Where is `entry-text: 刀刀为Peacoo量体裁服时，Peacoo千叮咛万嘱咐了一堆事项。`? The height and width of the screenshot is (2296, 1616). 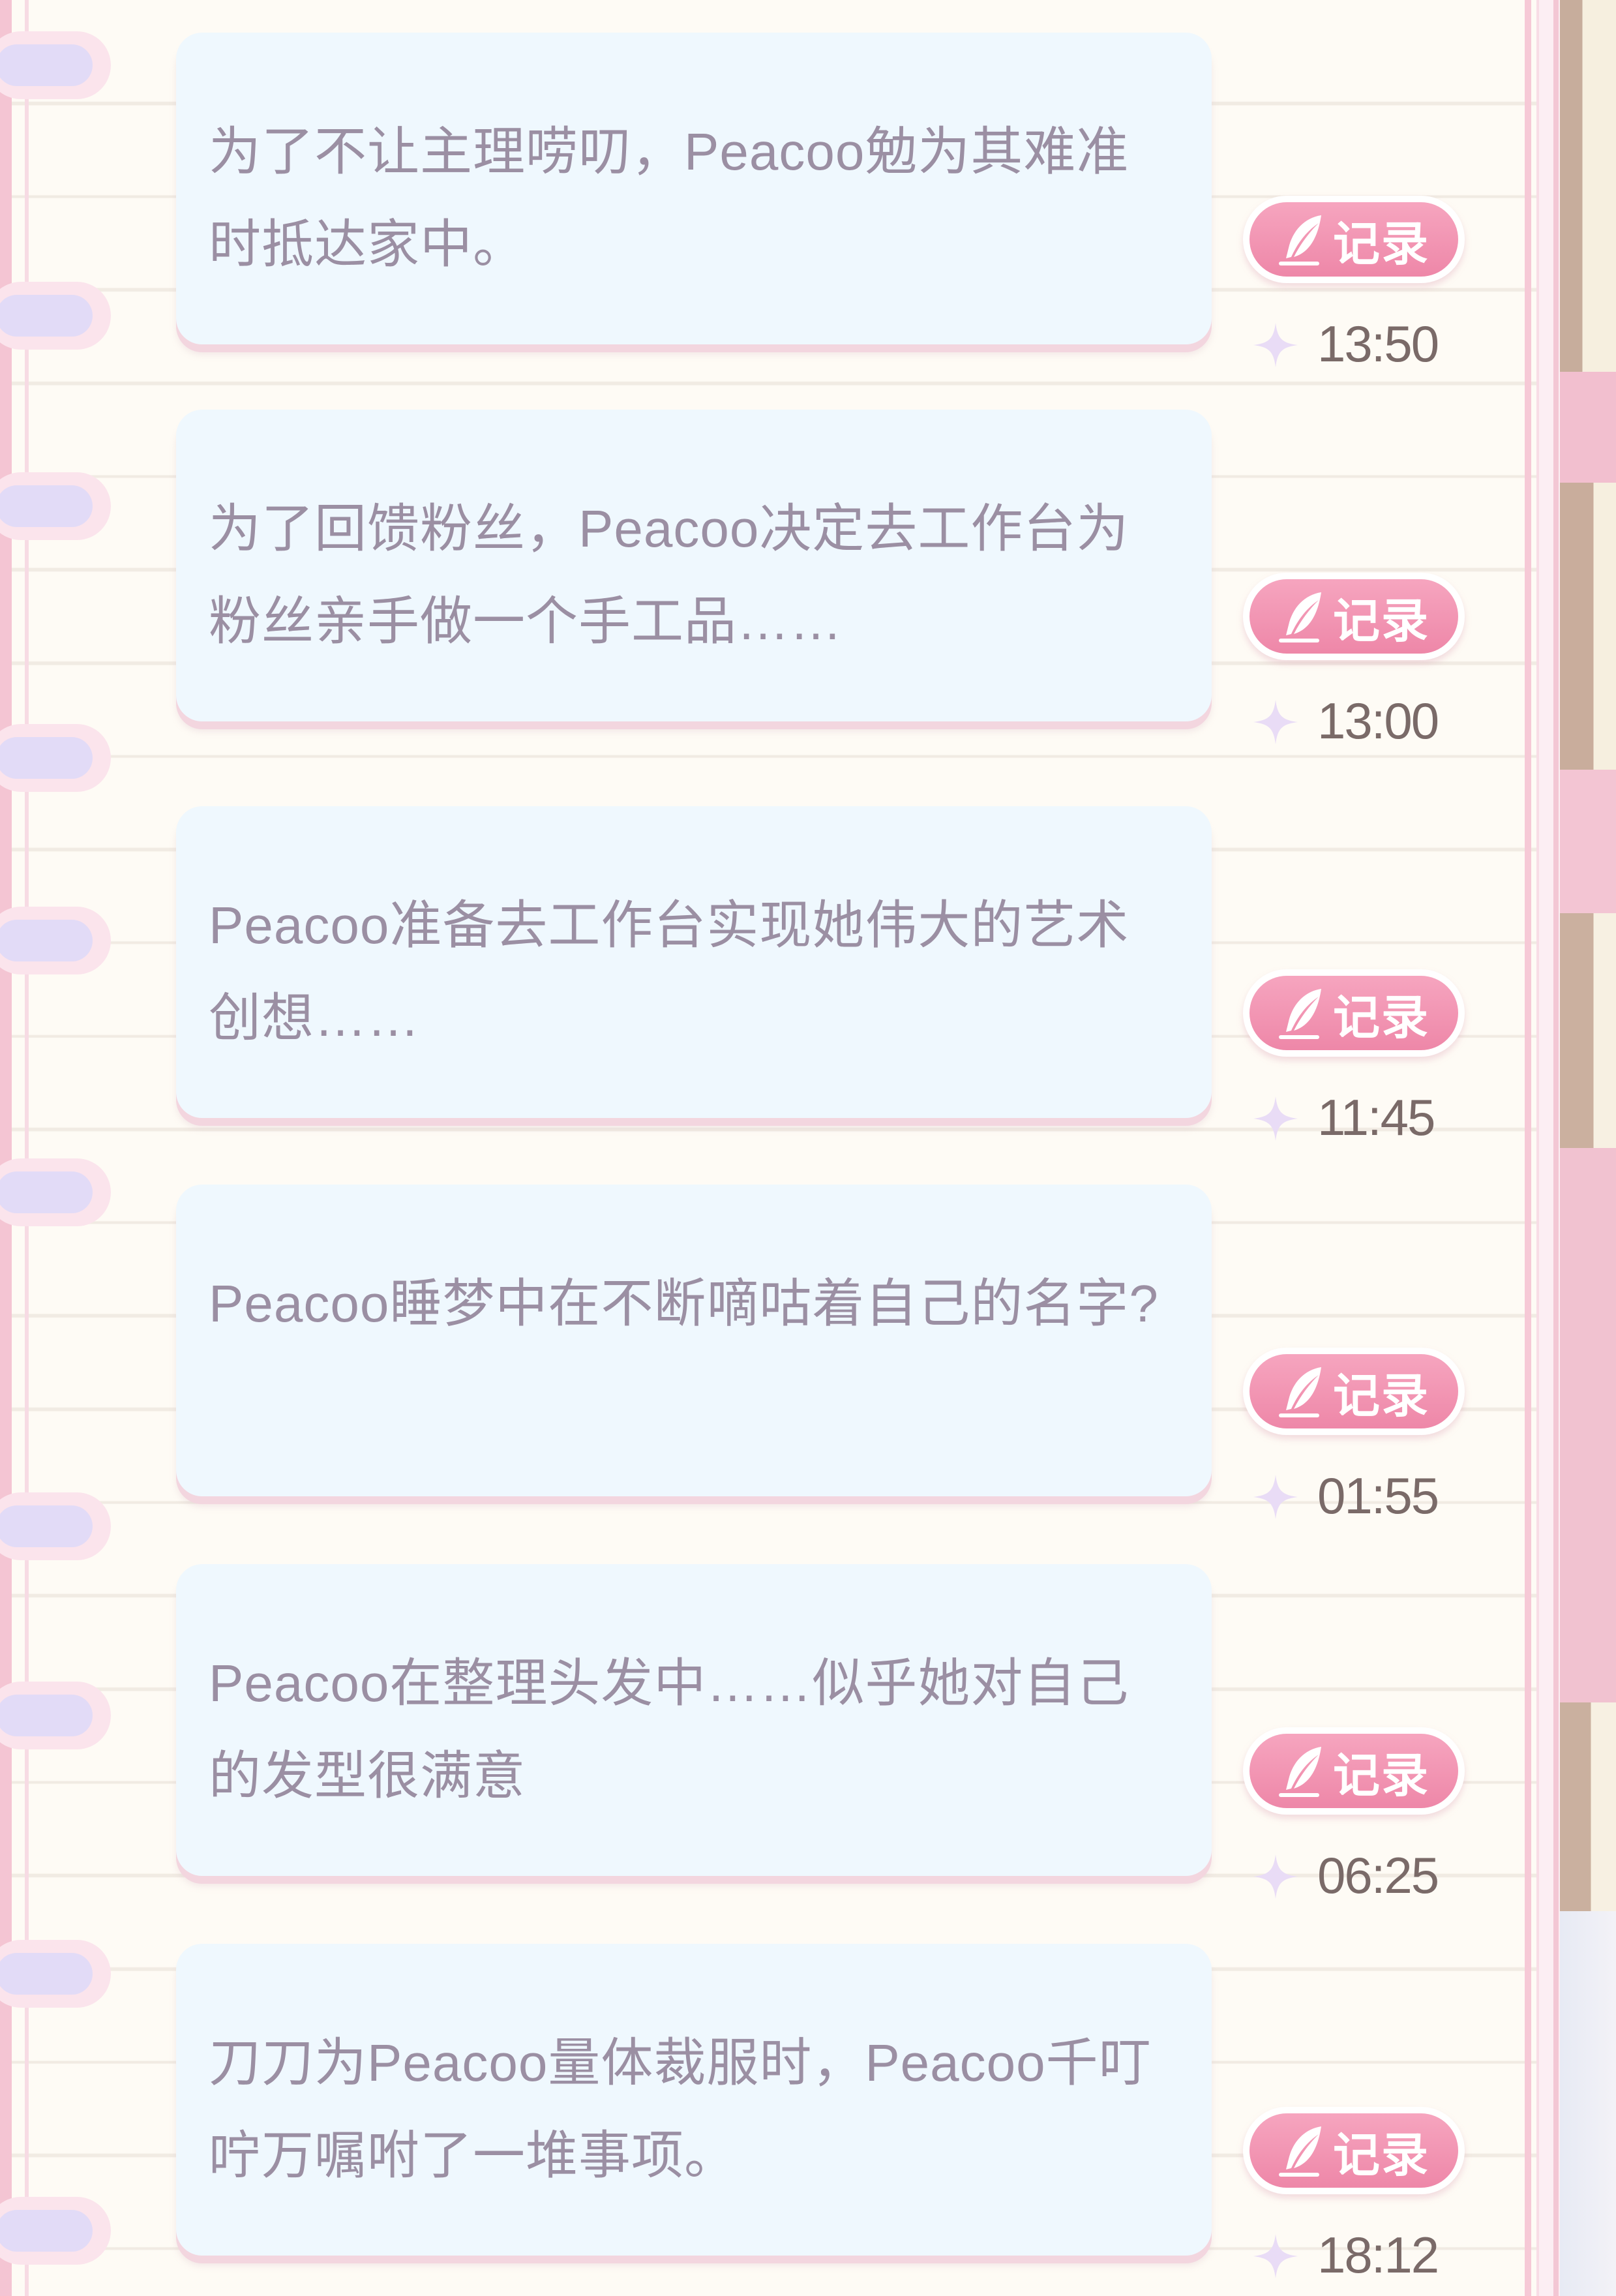
entry-text: 刀刀为Peacoo量体裁服时，Peacoo千叮咛万嘱咐了一堆事项。 is located at coordinates (680, 2109).